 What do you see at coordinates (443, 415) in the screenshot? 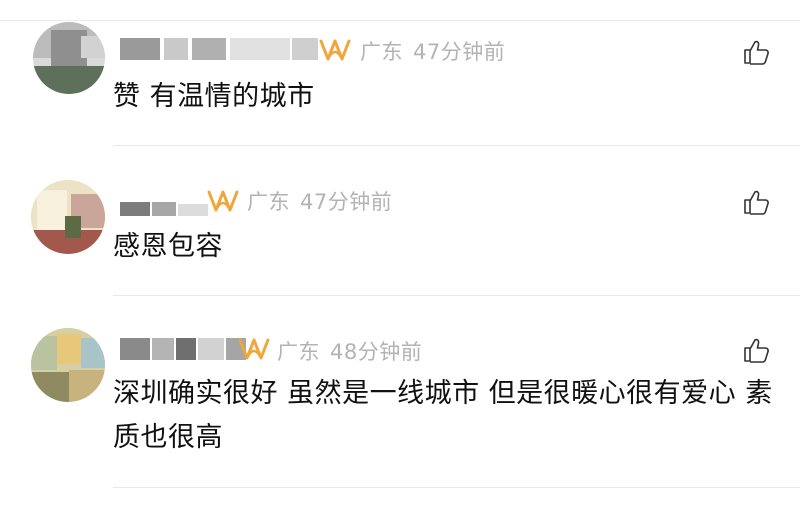
I see `comment-text: 深圳确实很好 虽然是一线城市 但是很暖心很有爱心 素质也很高` at bounding box center [443, 415].